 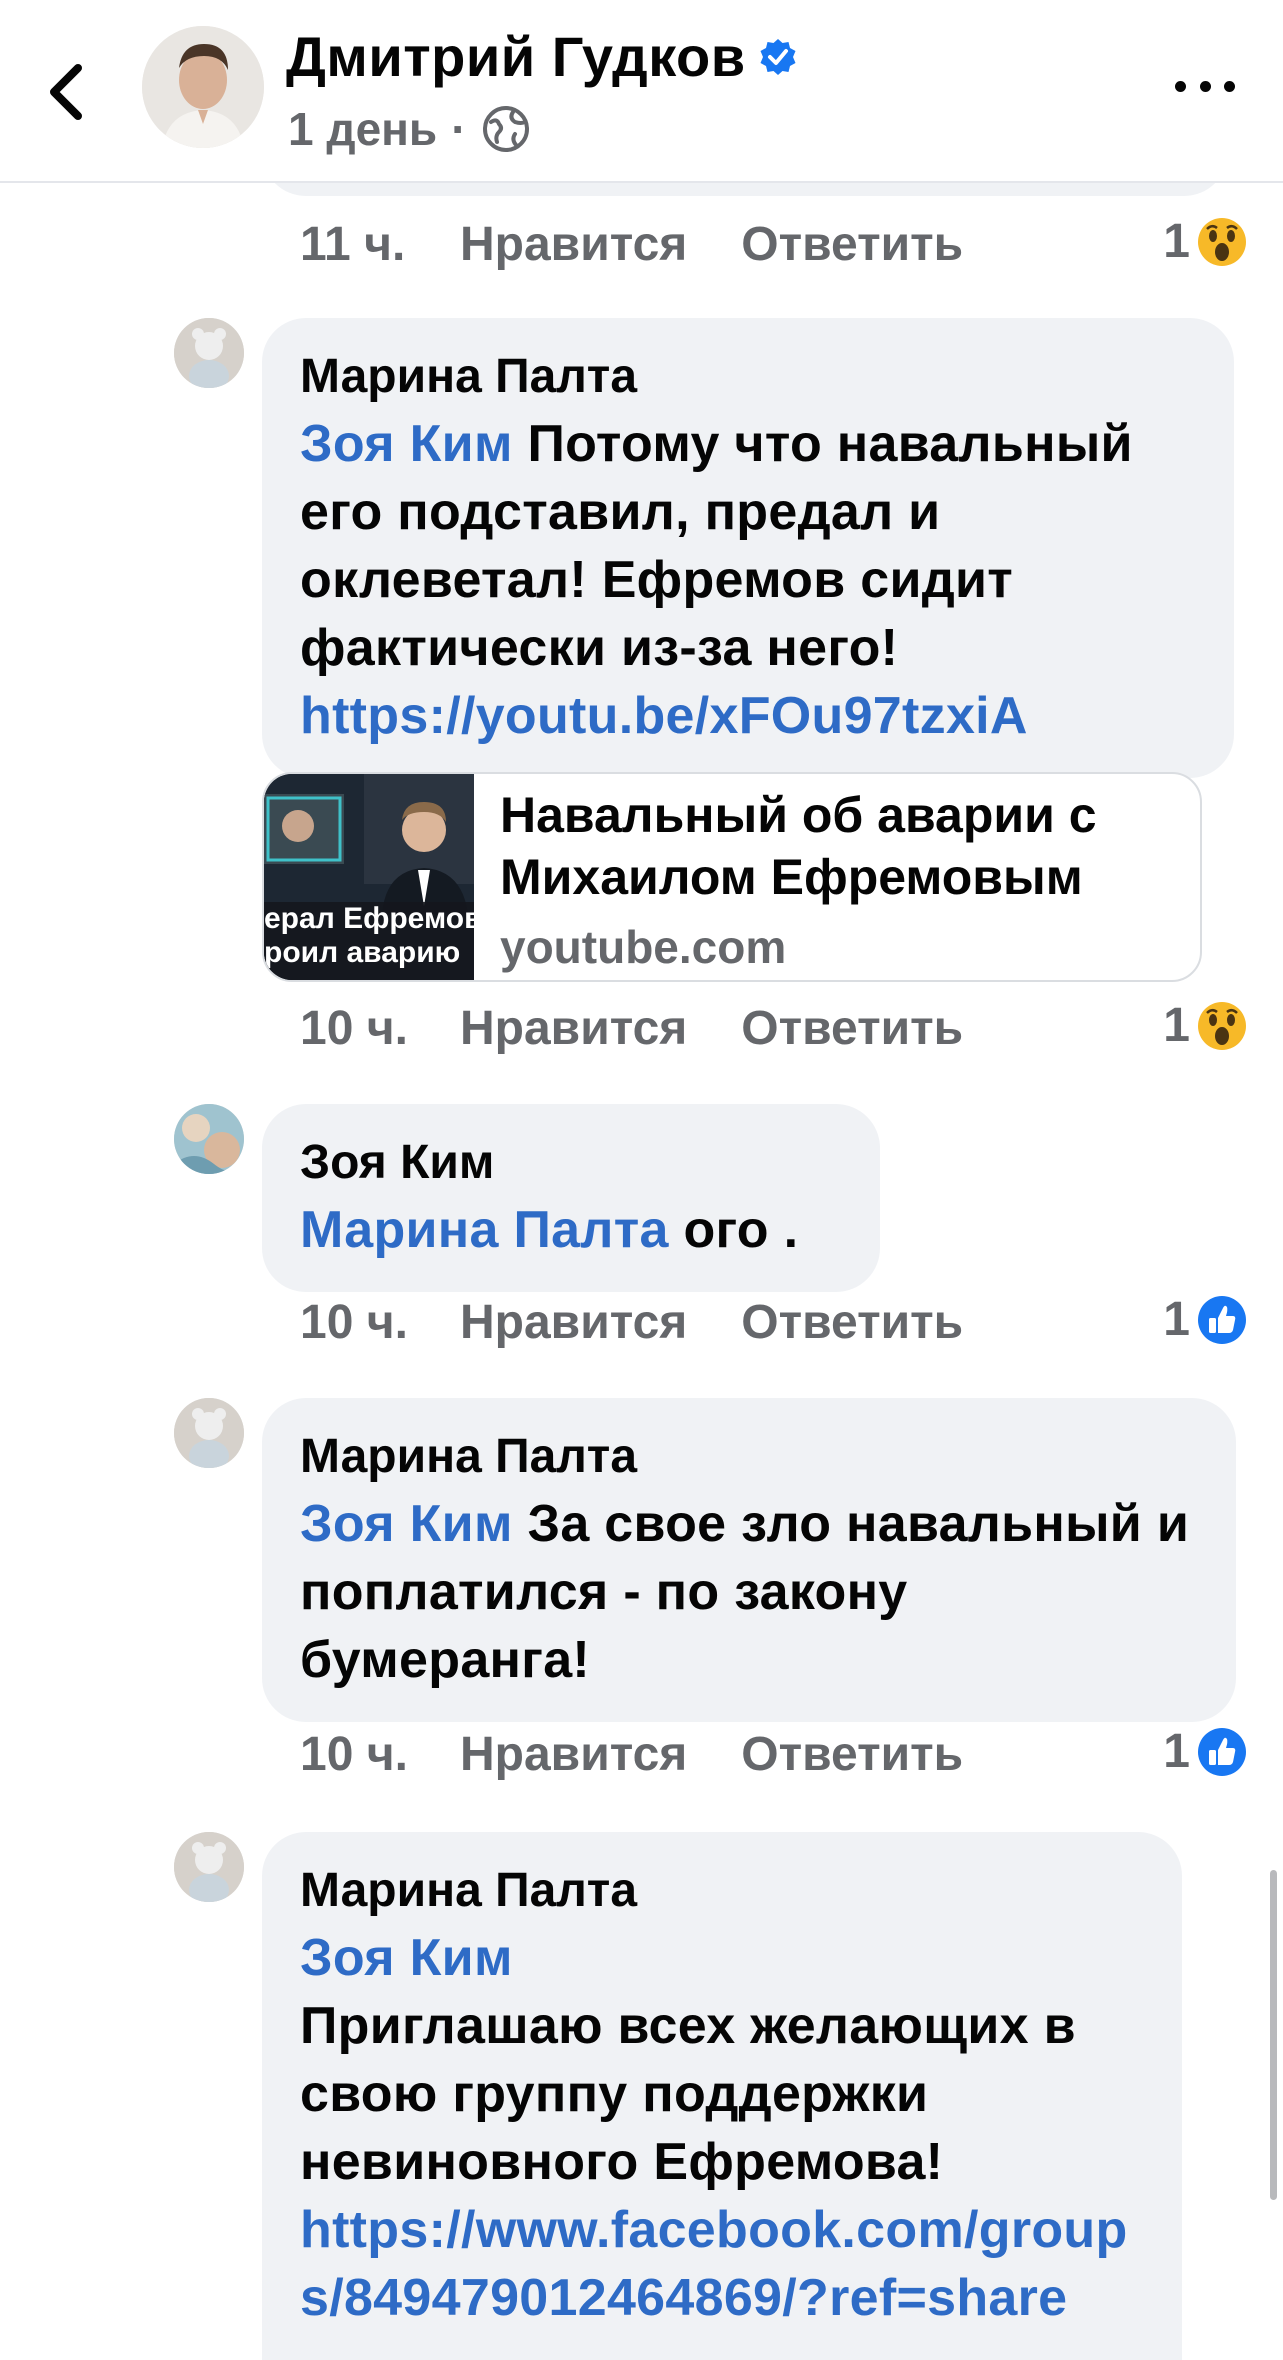 I want to click on link-thumbnail: ерал Ефремов роил аварию, so click(x=369, y=877).